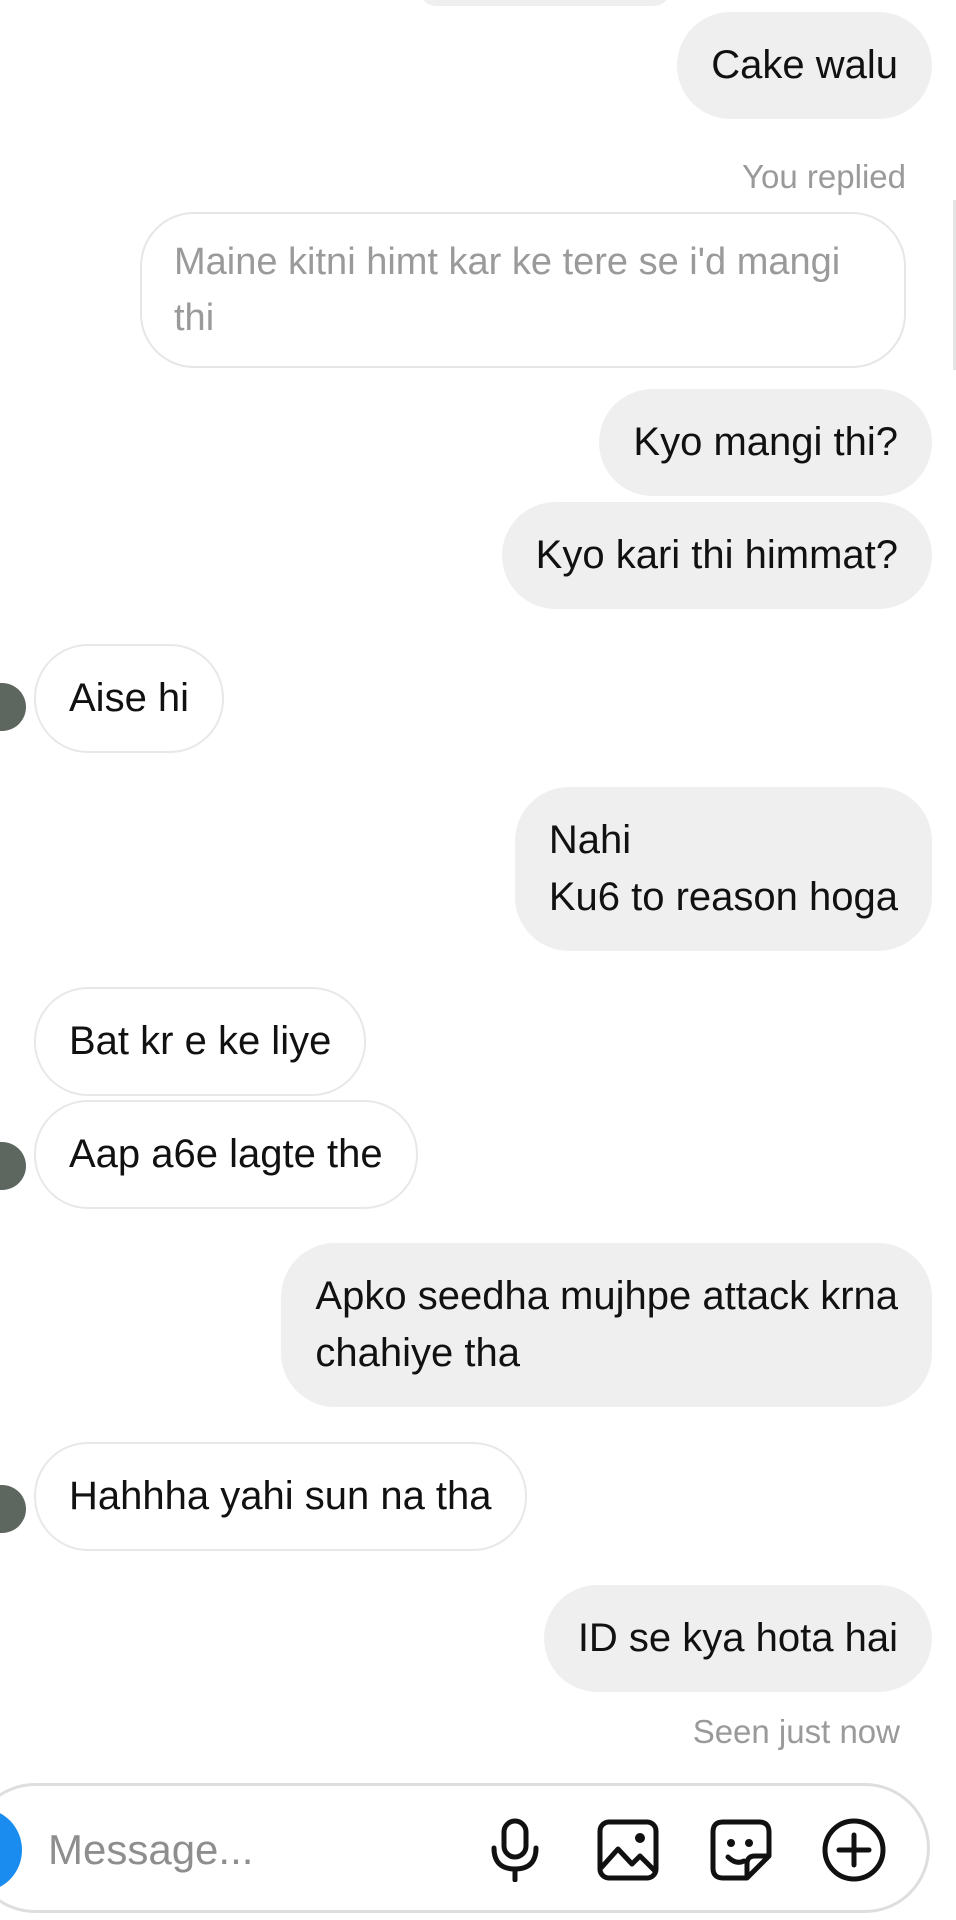  Describe the element at coordinates (238, 1850) in the screenshot. I see `message-input` at that location.